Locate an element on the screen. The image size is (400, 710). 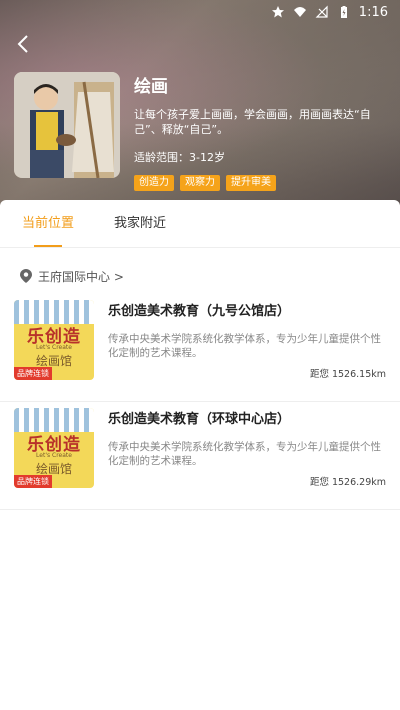
chevron-left-icon is located at coordinates (22, 44).